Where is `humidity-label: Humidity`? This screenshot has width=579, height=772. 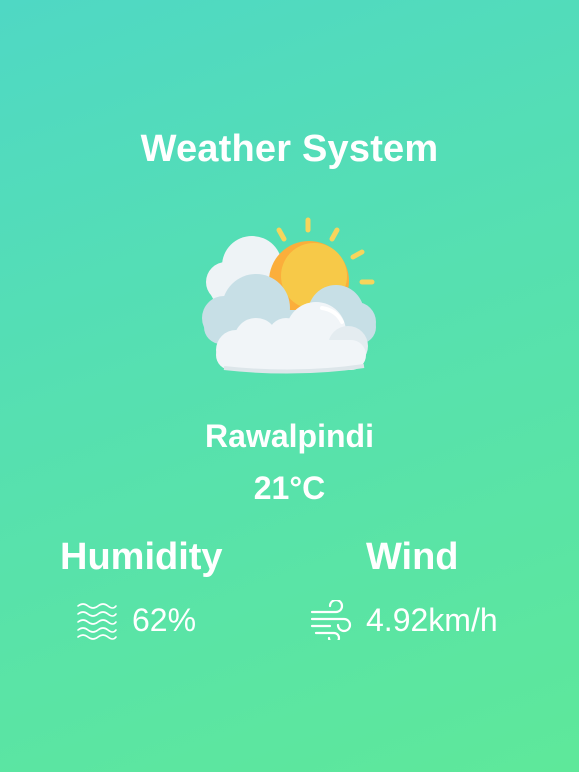 humidity-label: Humidity is located at coordinates (141, 557).